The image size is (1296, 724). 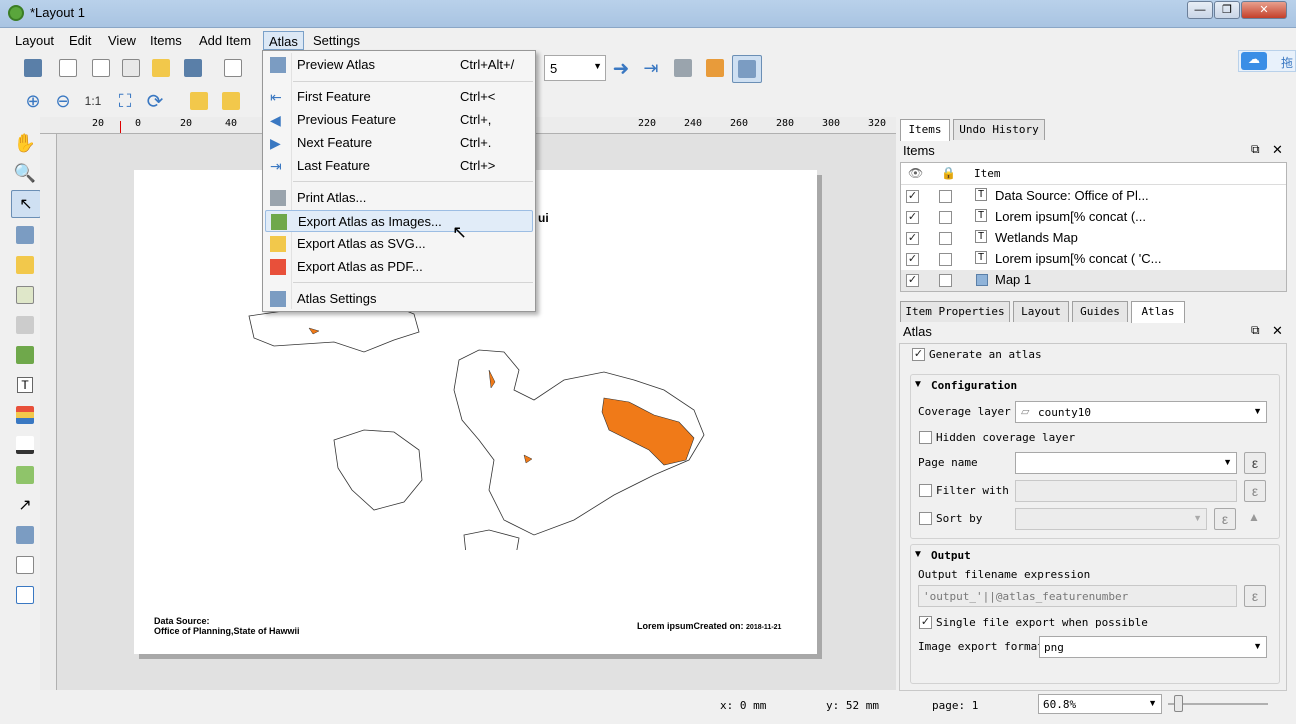 What do you see at coordinates (25, 445) in the screenshot?
I see `add-scalebar-tool` at bounding box center [25, 445].